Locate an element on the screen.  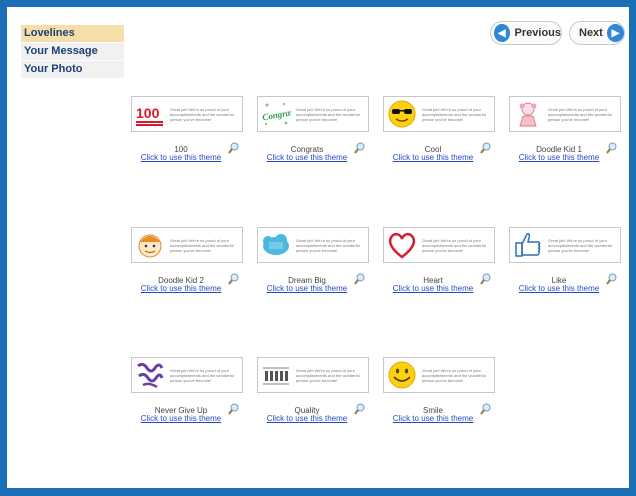
sunglasses-emoji-icon is located at coordinates (402, 114).